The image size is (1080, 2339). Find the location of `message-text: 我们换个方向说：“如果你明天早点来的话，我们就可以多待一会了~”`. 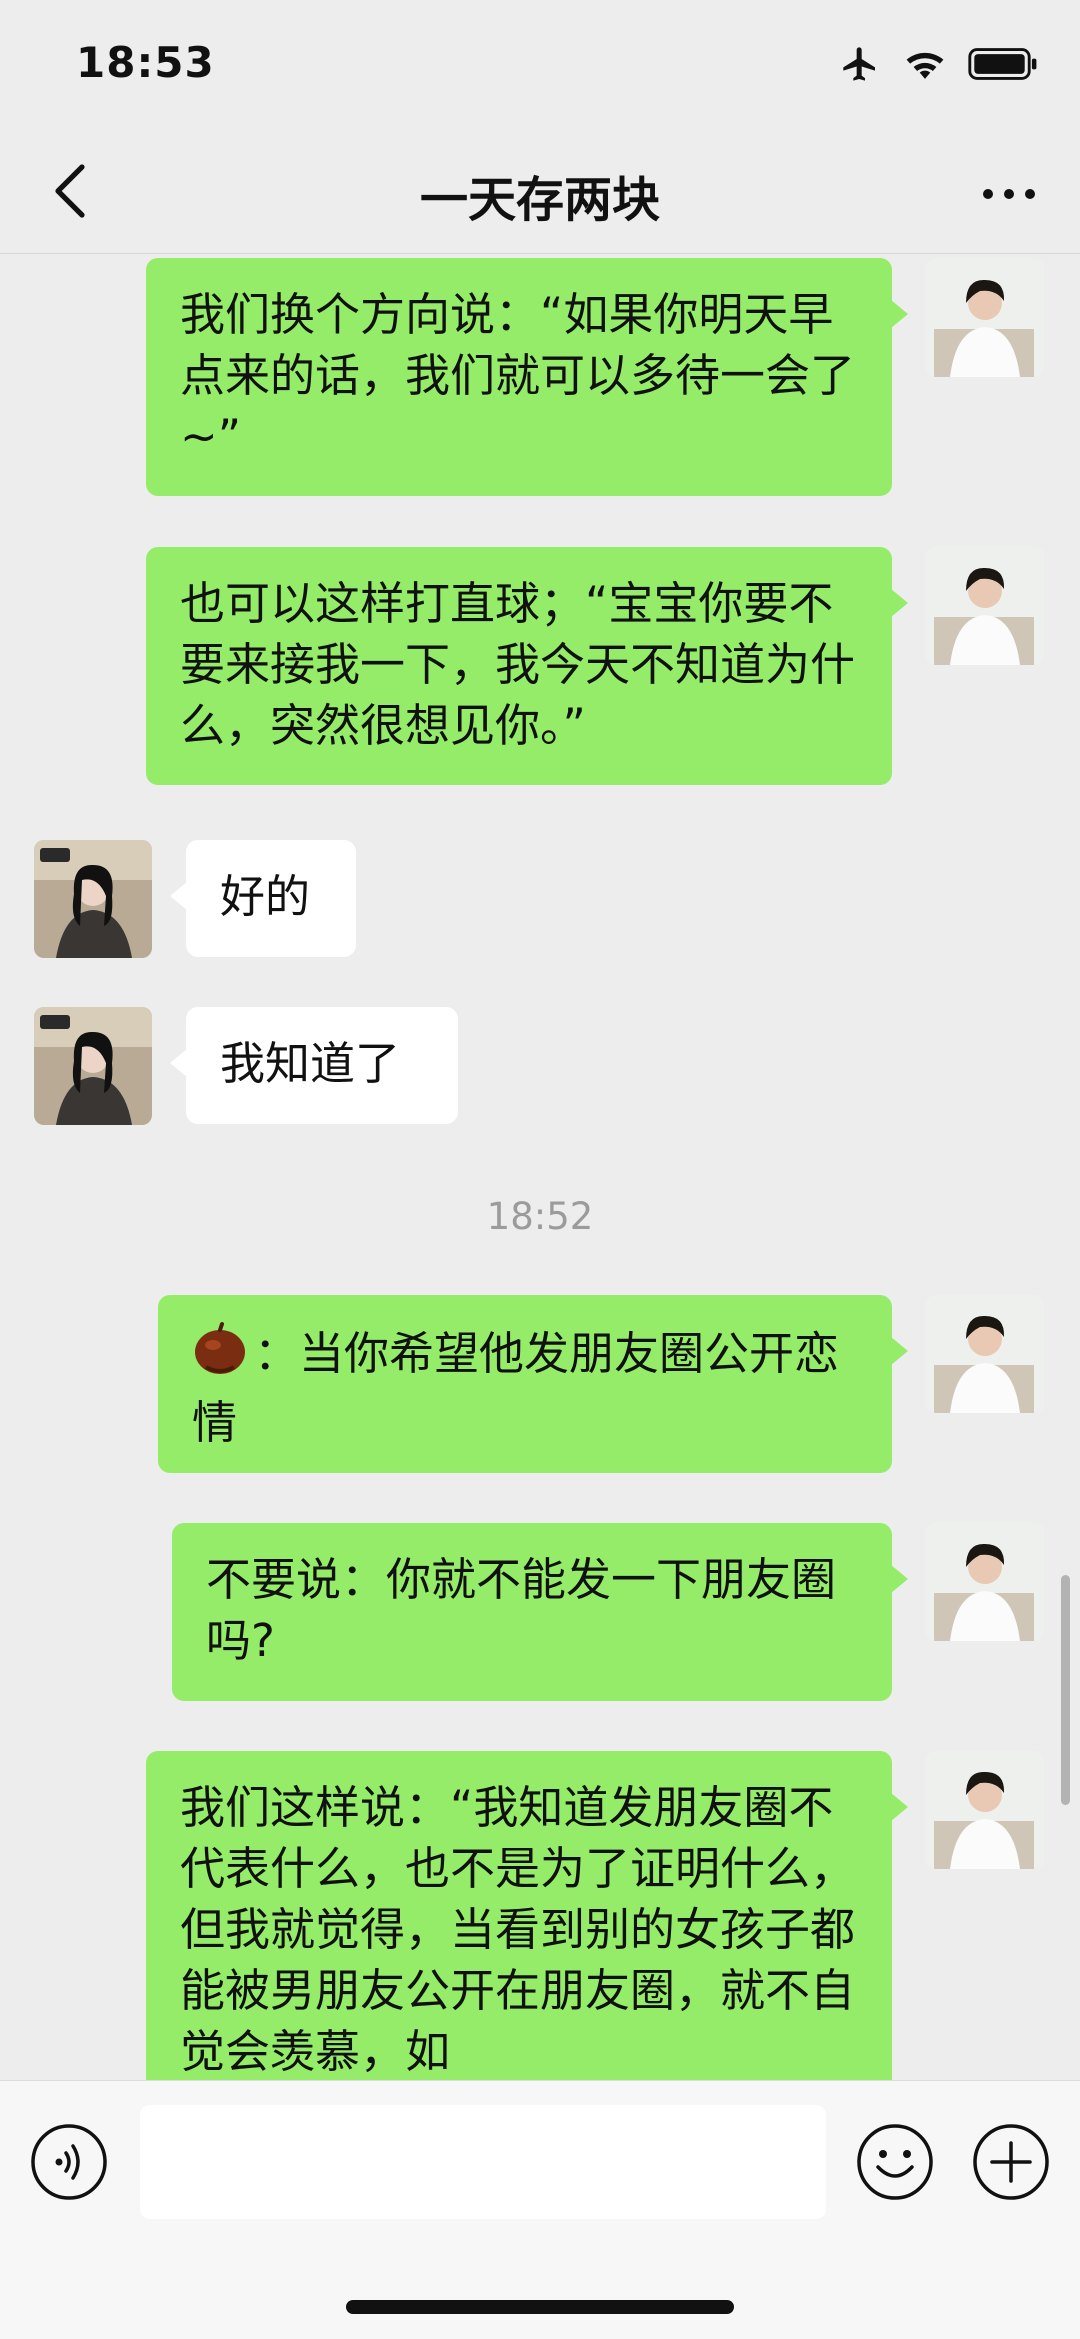

message-text: 我们换个方向说：“如果你明天早点来的话，我们就可以多待一会了~” is located at coordinates (518, 375).